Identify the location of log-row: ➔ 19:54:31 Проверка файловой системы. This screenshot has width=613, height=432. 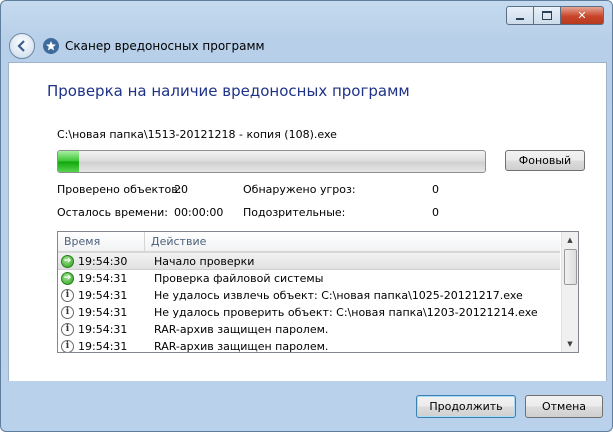
(309, 278).